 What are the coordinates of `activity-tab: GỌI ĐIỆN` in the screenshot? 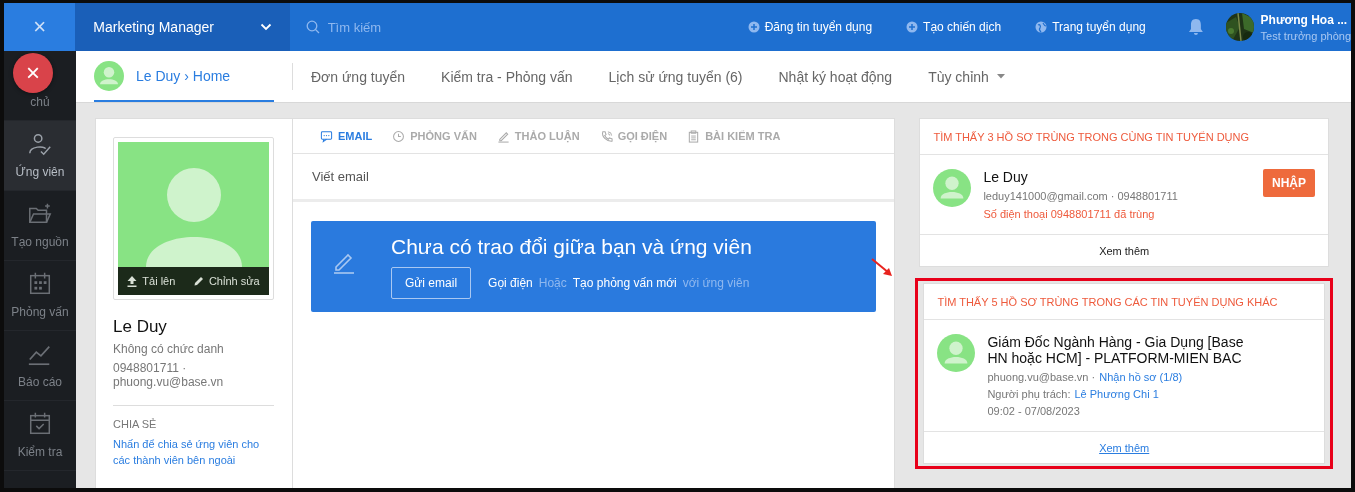 It's located at (633, 136).